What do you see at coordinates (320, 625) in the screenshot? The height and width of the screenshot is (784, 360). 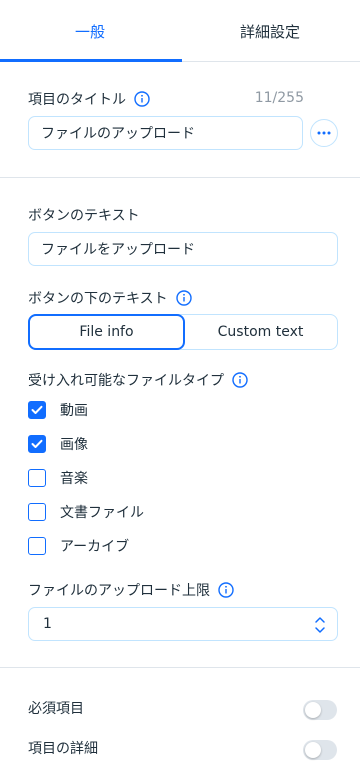 I see `chevron-up-down-icon` at bounding box center [320, 625].